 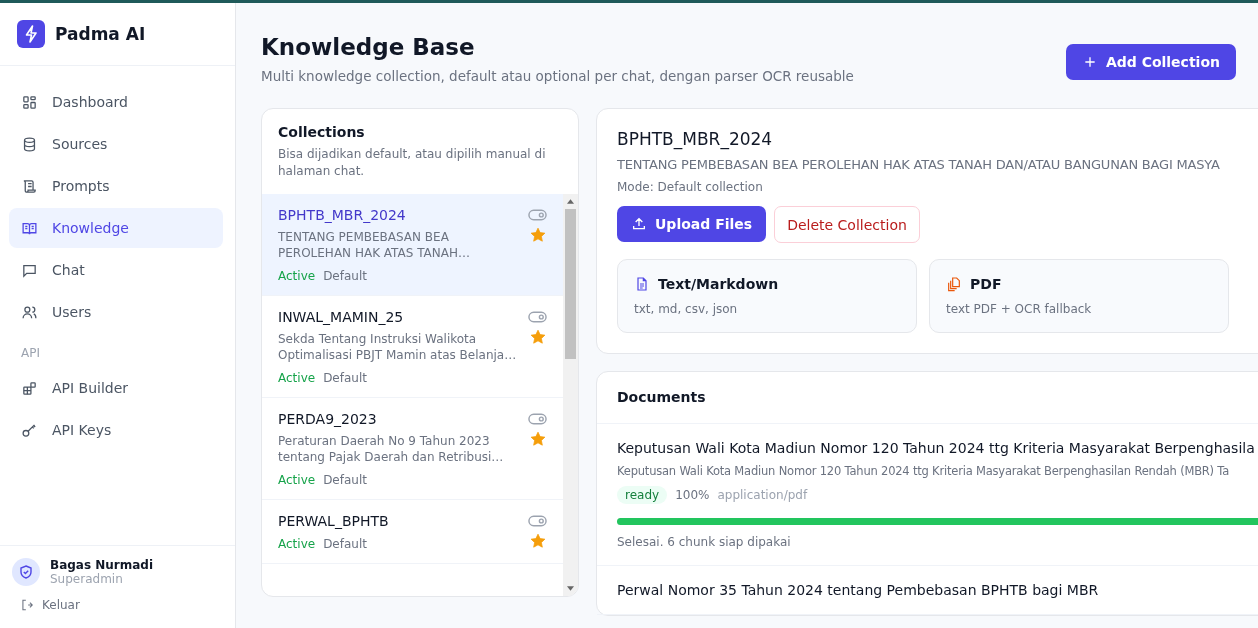 What do you see at coordinates (116, 312) in the screenshot?
I see `nav-item: Users` at bounding box center [116, 312].